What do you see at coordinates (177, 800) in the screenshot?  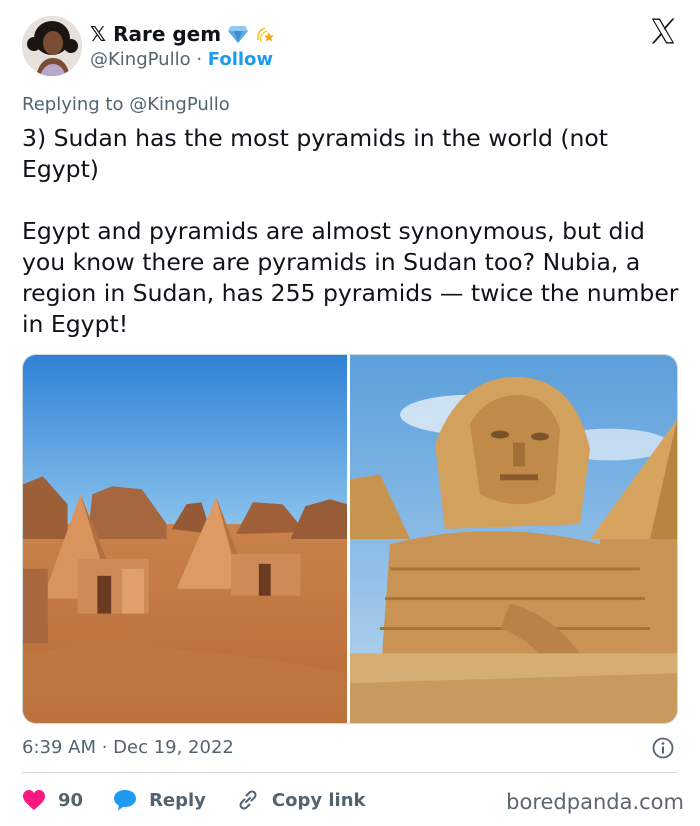 I see `reply-label: Reply` at bounding box center [177, 800].